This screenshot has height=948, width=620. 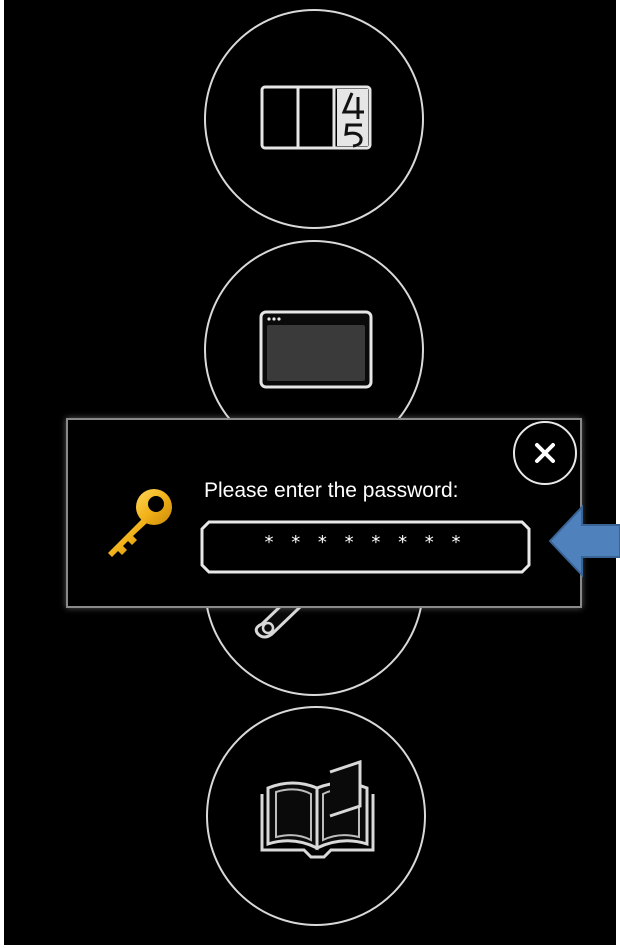 I want to click on password-input-value: * * * * * * * *, so click(x=365, y=547).